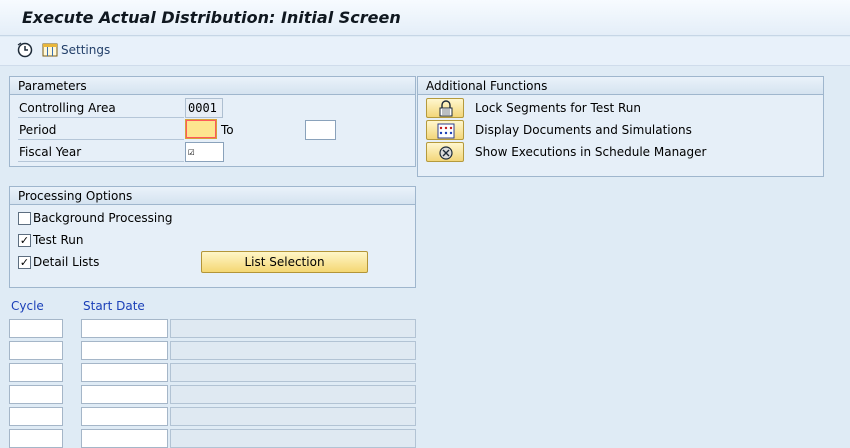 The image size is (850, 448). What do you see at coordinates (284, 262) in the screenshot?
I see `list-selection-button: List Selection` at bounding box center [284, 262].